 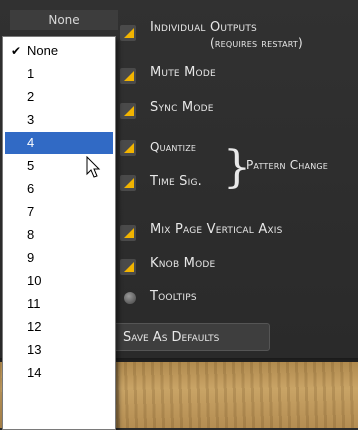 What do you see at coordinates (59, 143) in the screenshot?
I see `menu-item-4: 4` at bounding box center [59, 143].